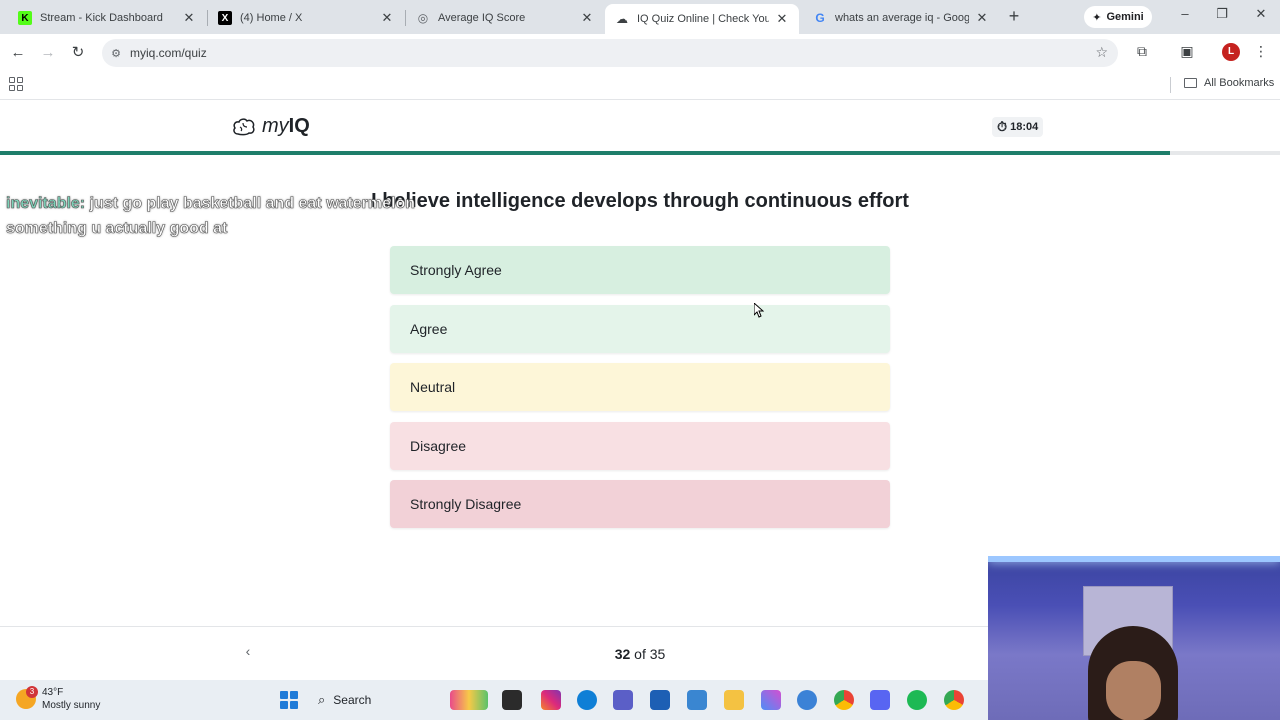 This screenshot has width=1280, height=720. Describe the element at coordinates (58, 699) in the screenshot. I see `weather-widget: 3 43°F Mostly sunny` at that location.